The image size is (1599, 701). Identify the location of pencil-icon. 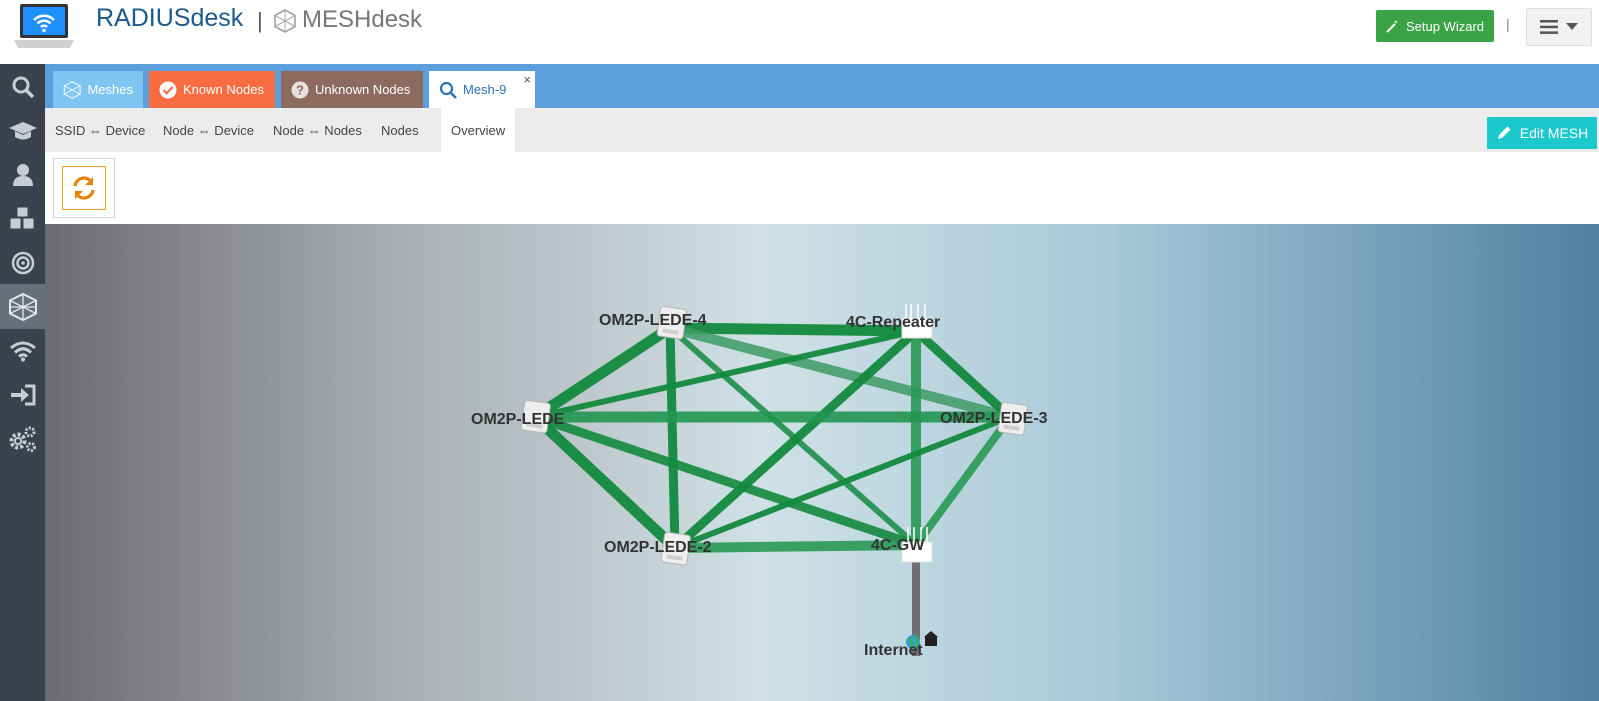
(1504, 132).